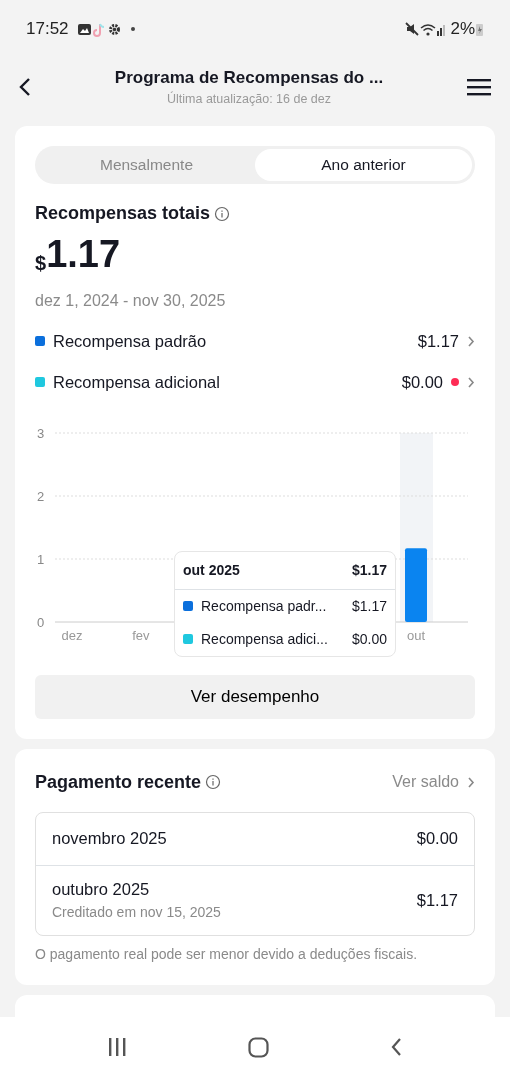 The height and width of the screenshot is (1077, 510). I want to click on reward-row: Recompensa padrão $1.17, so click(255, 341).